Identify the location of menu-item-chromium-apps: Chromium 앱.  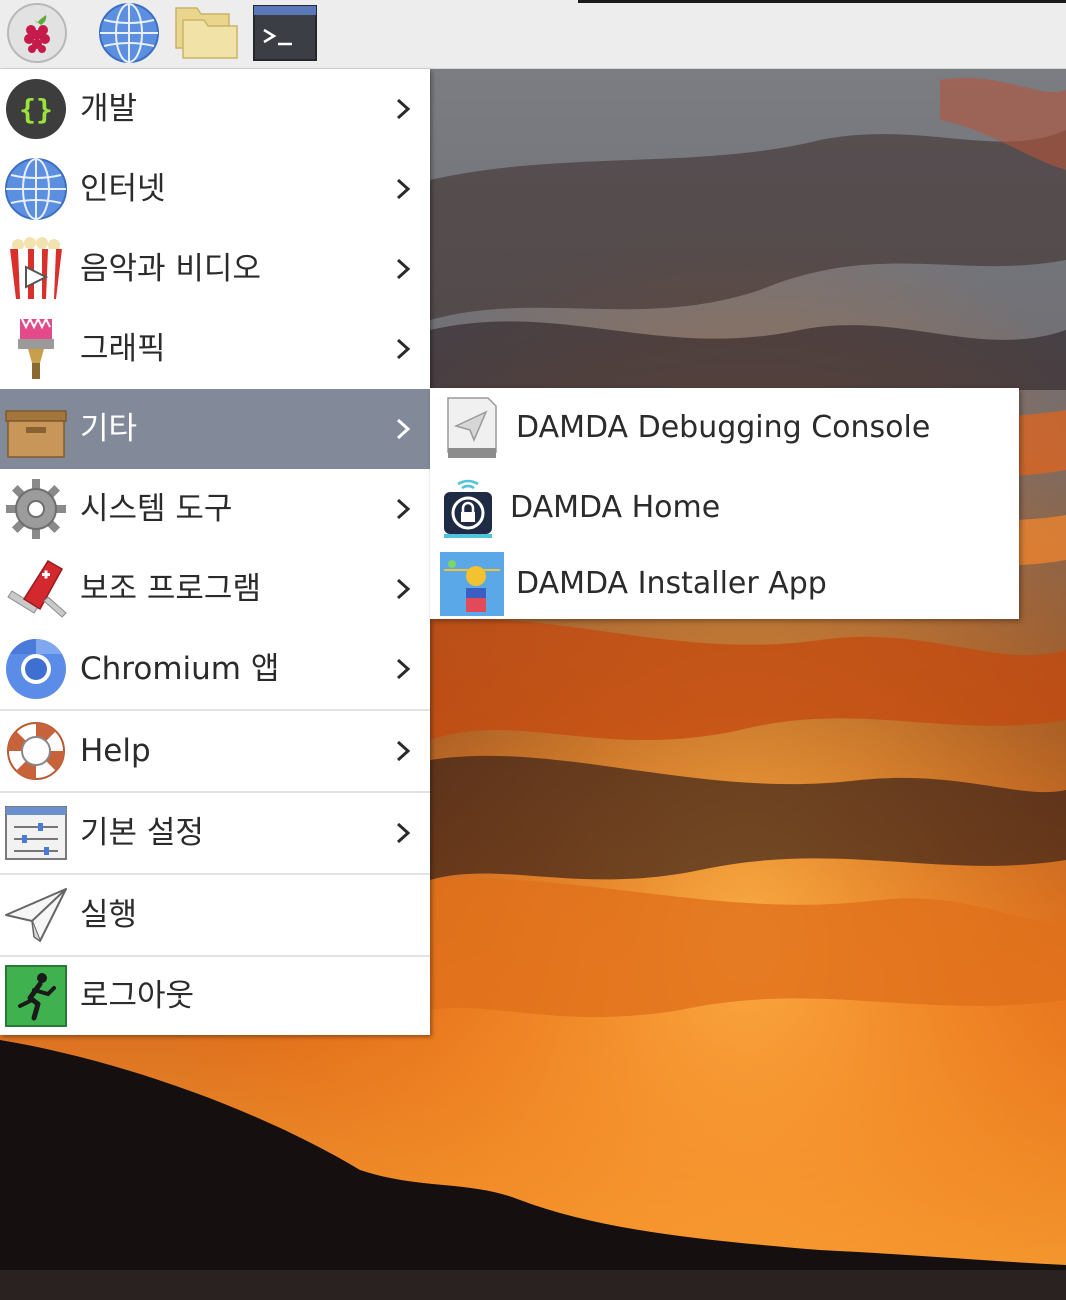
(215, 669).